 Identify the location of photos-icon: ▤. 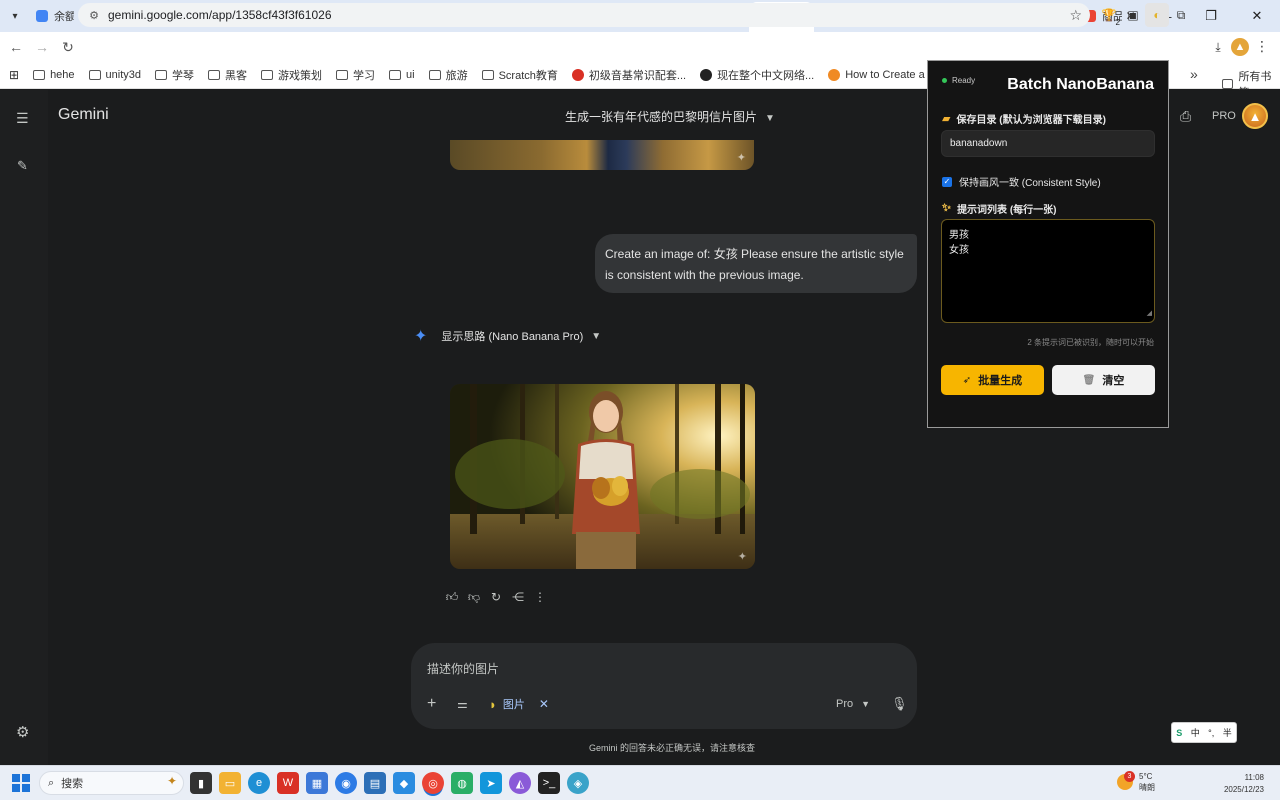
(375, 783).